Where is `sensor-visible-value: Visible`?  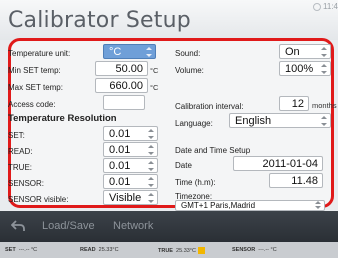
sensor-visible-value: Visible is located at coordinates (125, 197).